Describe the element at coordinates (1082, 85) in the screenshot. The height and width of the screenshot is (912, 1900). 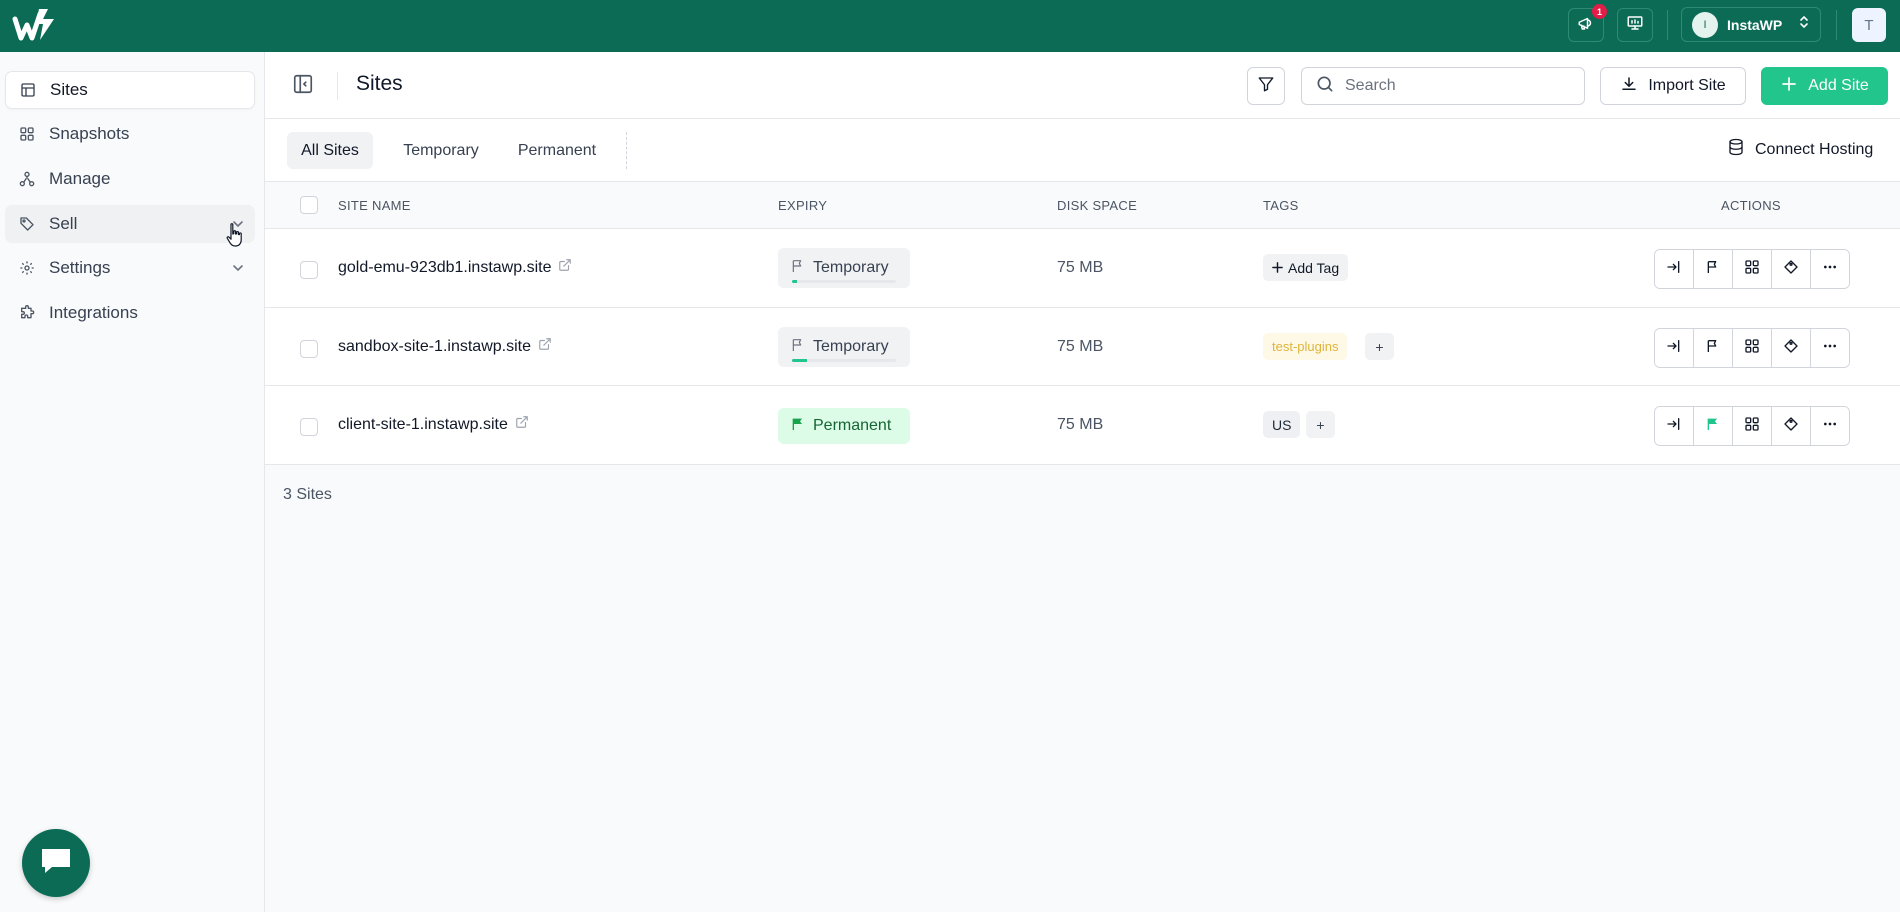
I see `page-header: Sites Import Site Add Site` at that location.